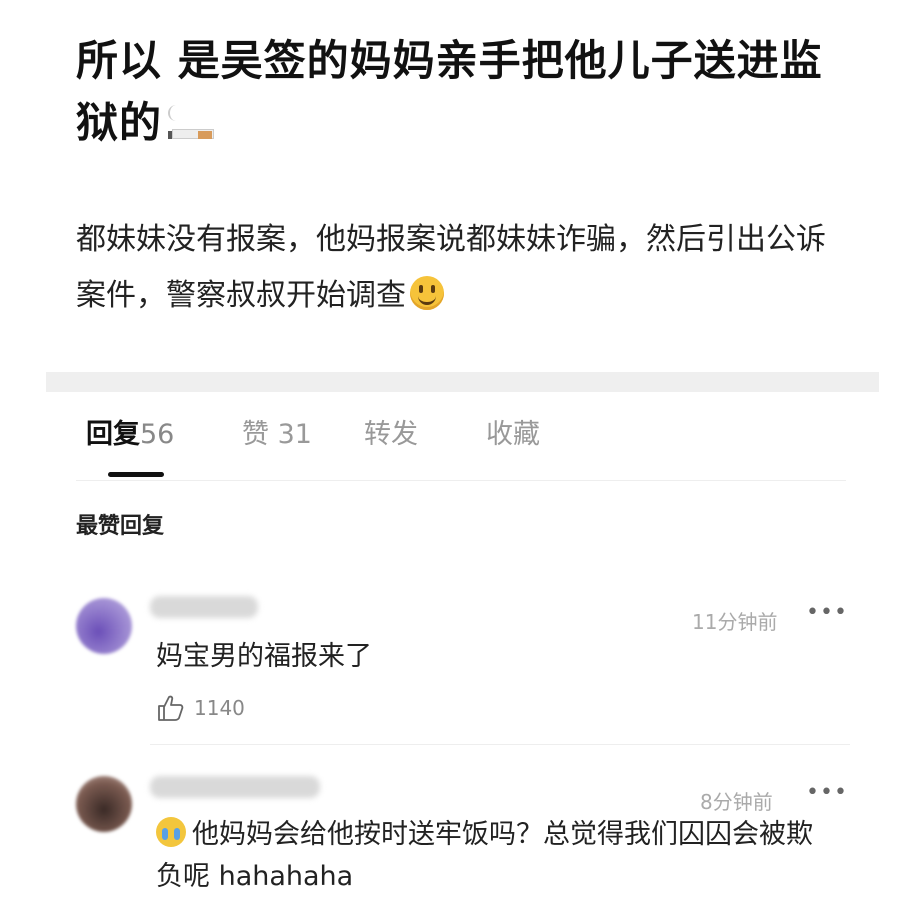  What do you see at coordinates (219, 708) in the screenshot?
I see `like-count: 1140` at bounding box center [219, 708].